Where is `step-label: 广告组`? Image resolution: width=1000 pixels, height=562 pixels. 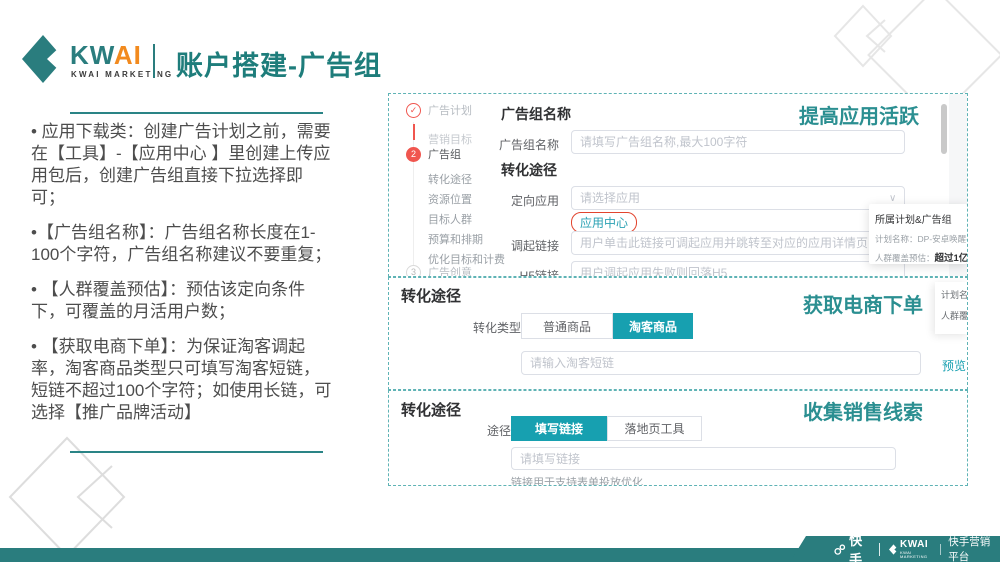 step-label: 广告组 is located at coordinates (444, 155).